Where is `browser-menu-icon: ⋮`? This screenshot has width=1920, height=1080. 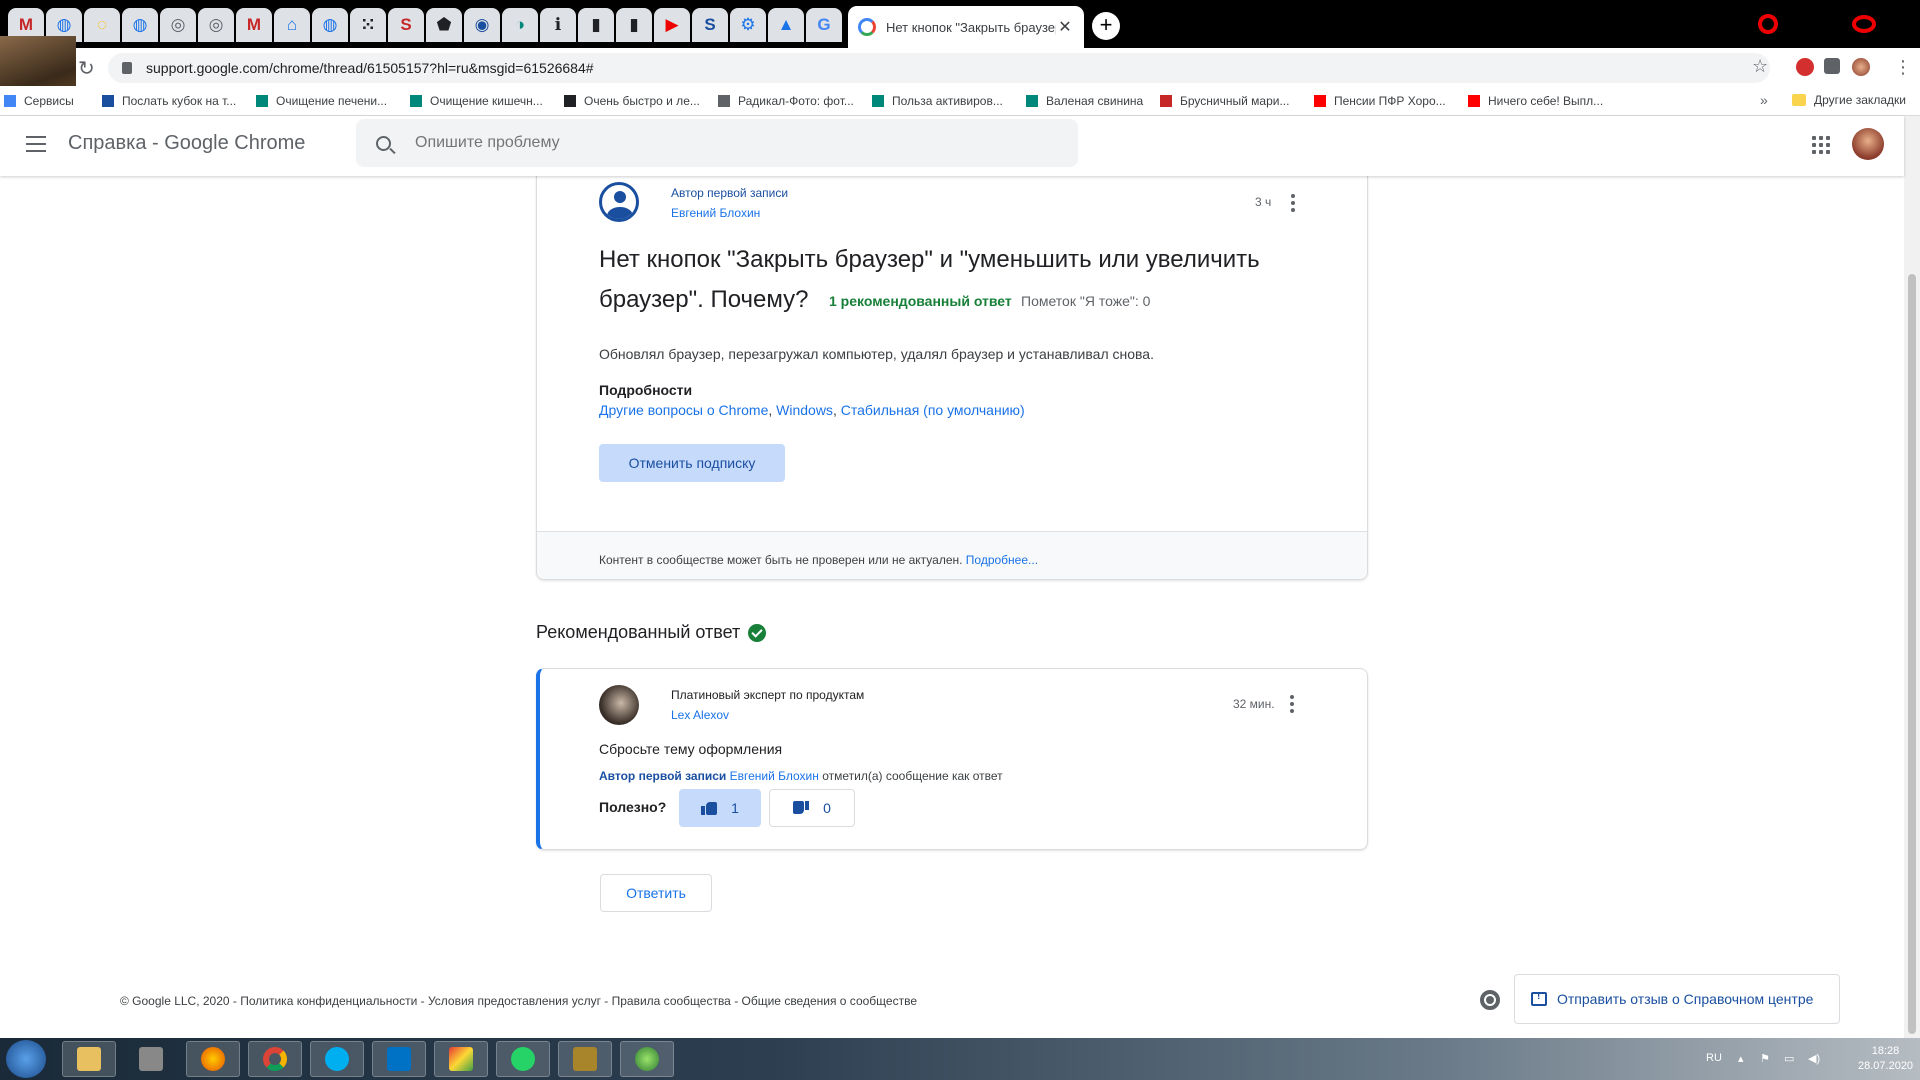 browser-menu-icon: ⋮ is located at coordinates (1903, 67).